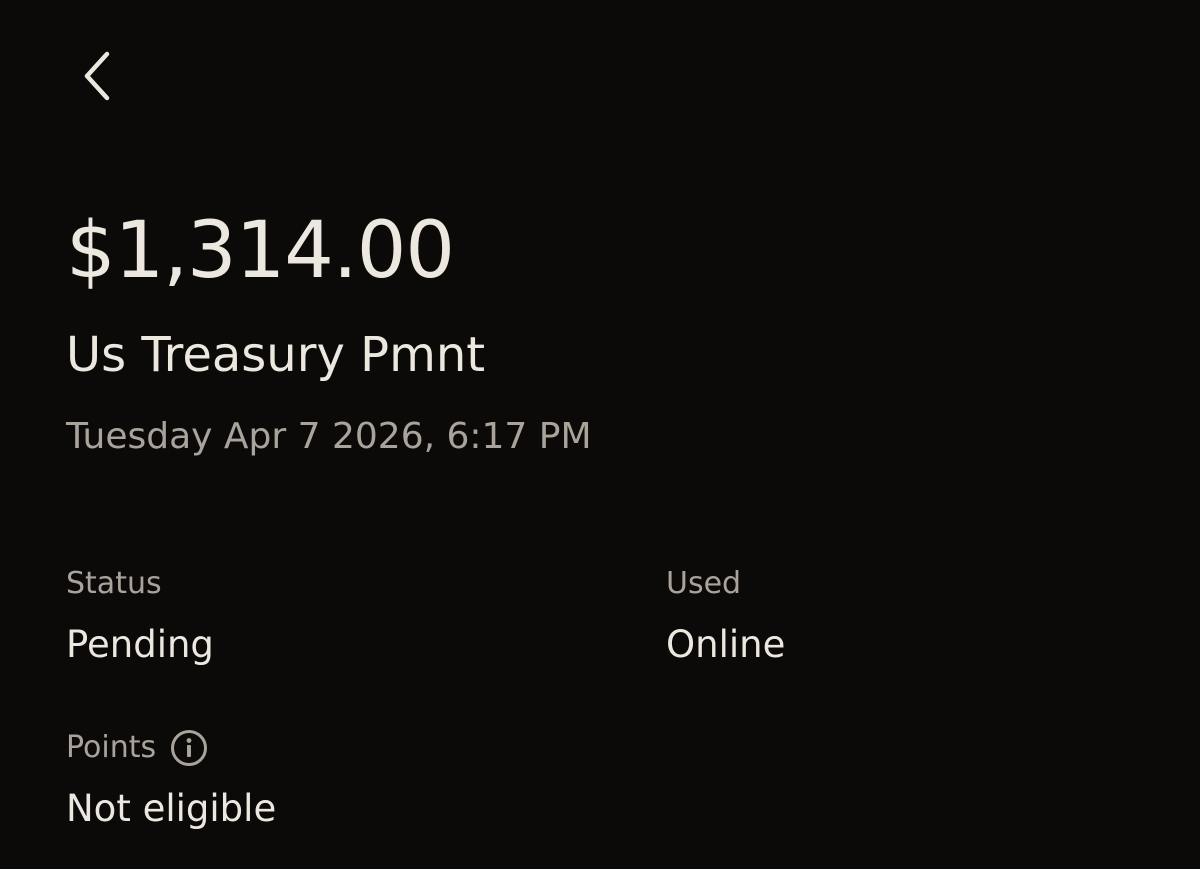 Image resolution: width=1200 pixels, height=869 pixels. What do you see at coordinates (725, 616) in the screenshot?
I see `used-field: Used Online` at bounding box center [725, 616].